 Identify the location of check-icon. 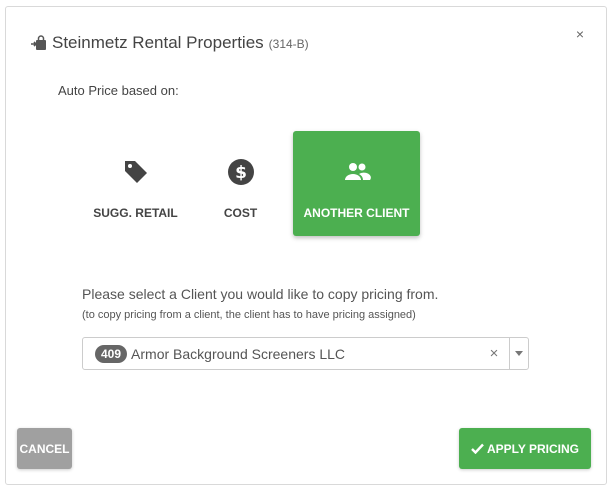
(477, 448).